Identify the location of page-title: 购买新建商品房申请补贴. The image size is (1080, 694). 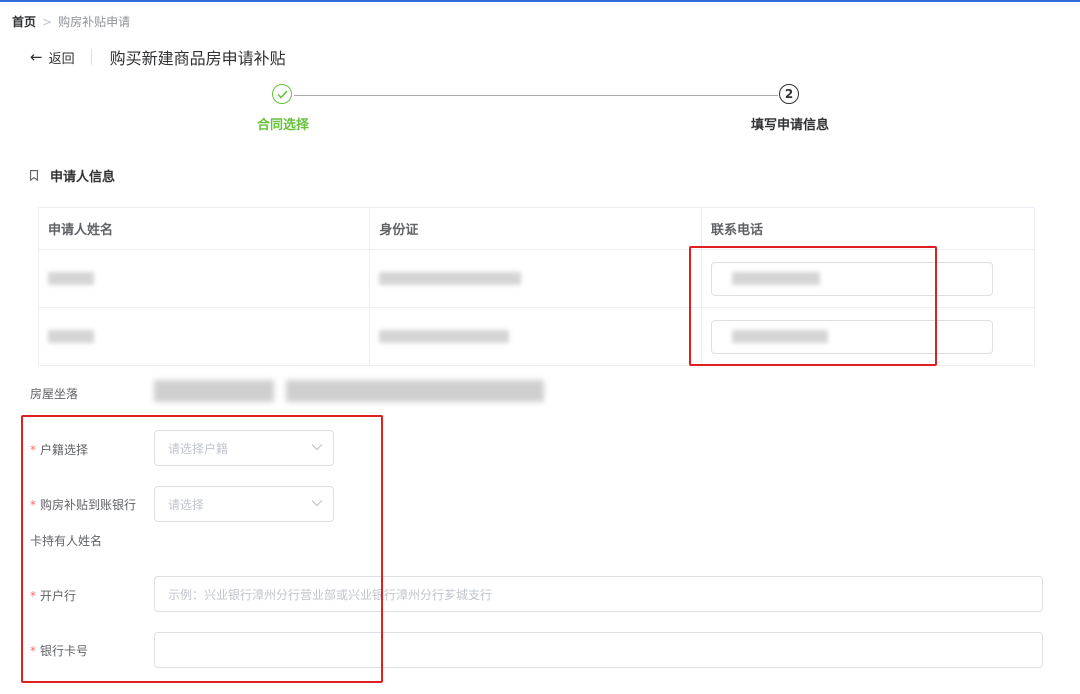
(197, 58).